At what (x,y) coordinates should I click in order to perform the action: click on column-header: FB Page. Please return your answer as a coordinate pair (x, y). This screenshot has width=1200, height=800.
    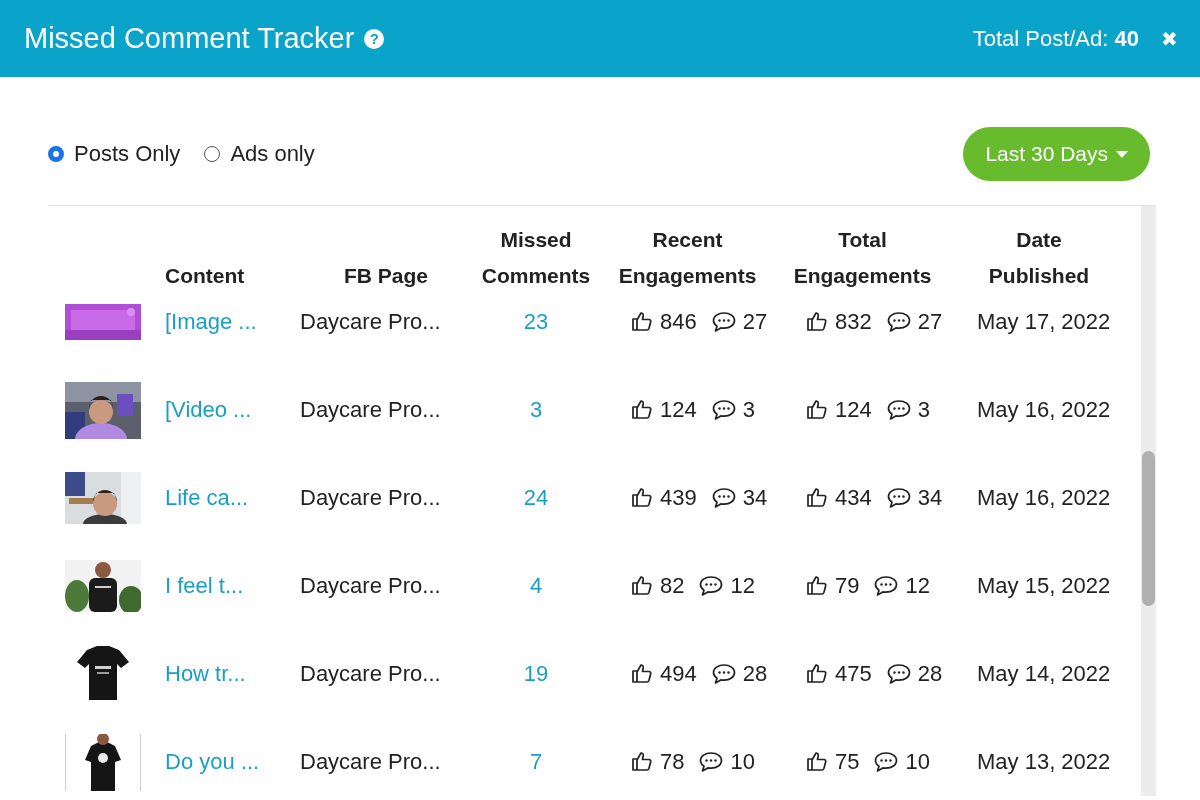
    Looking at the image, I should click on (386, 276).